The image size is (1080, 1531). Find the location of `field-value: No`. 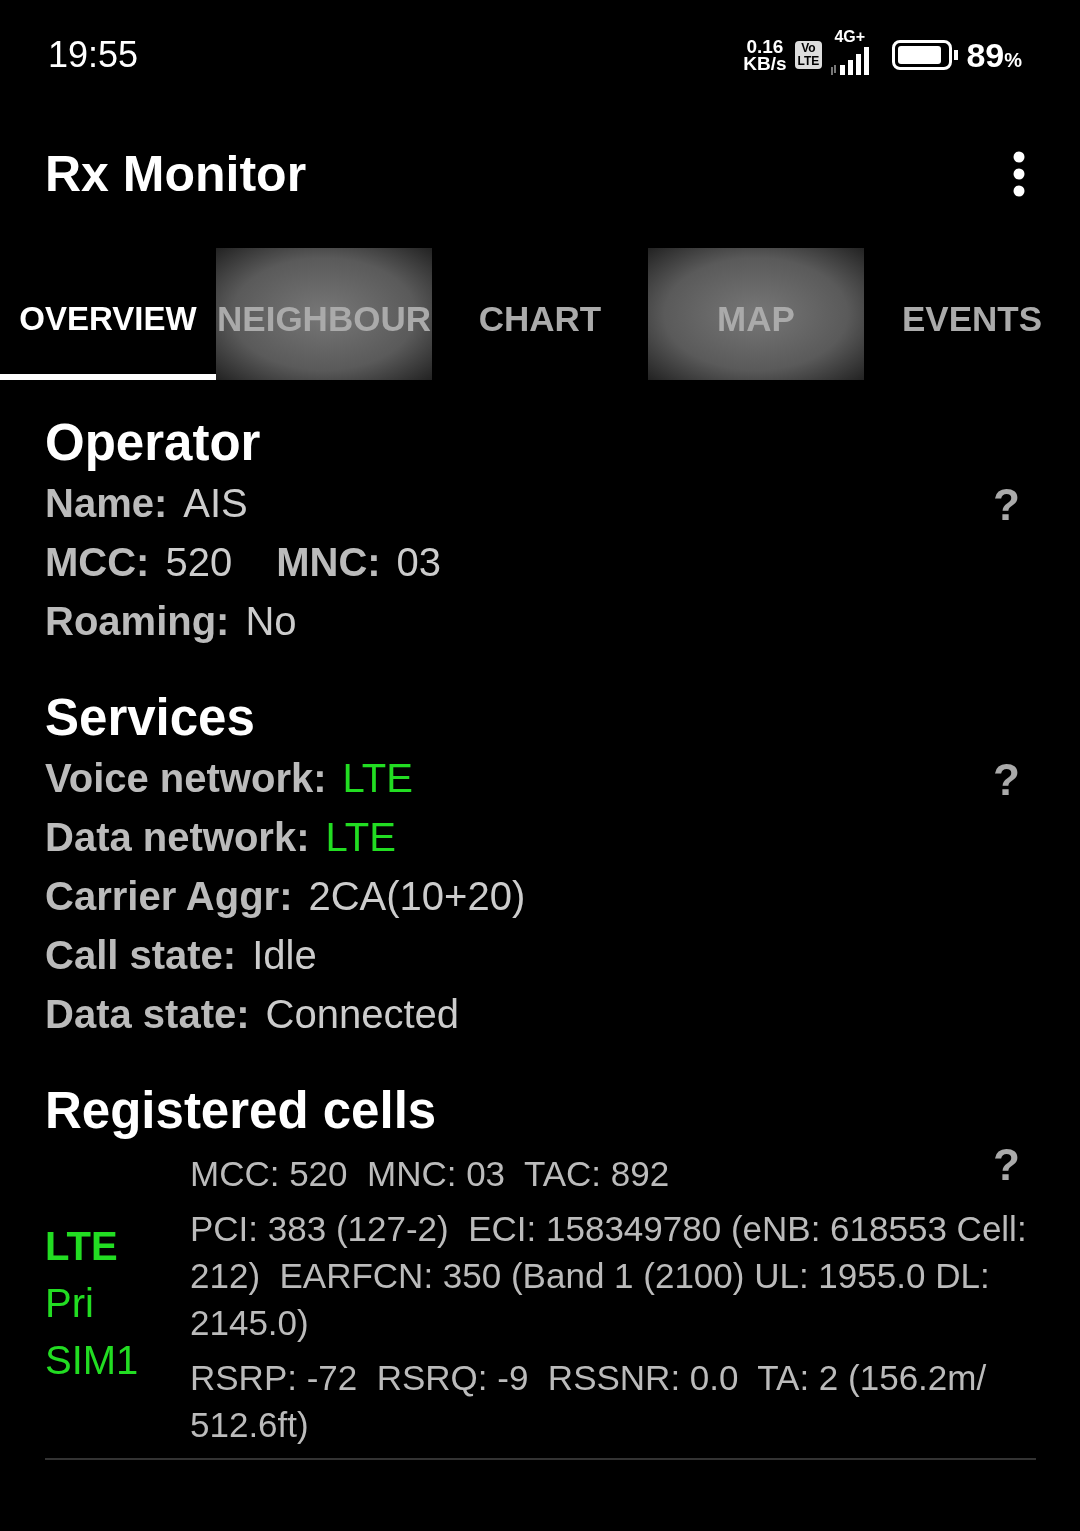

field-value: No is located at coordinates (271, 621).